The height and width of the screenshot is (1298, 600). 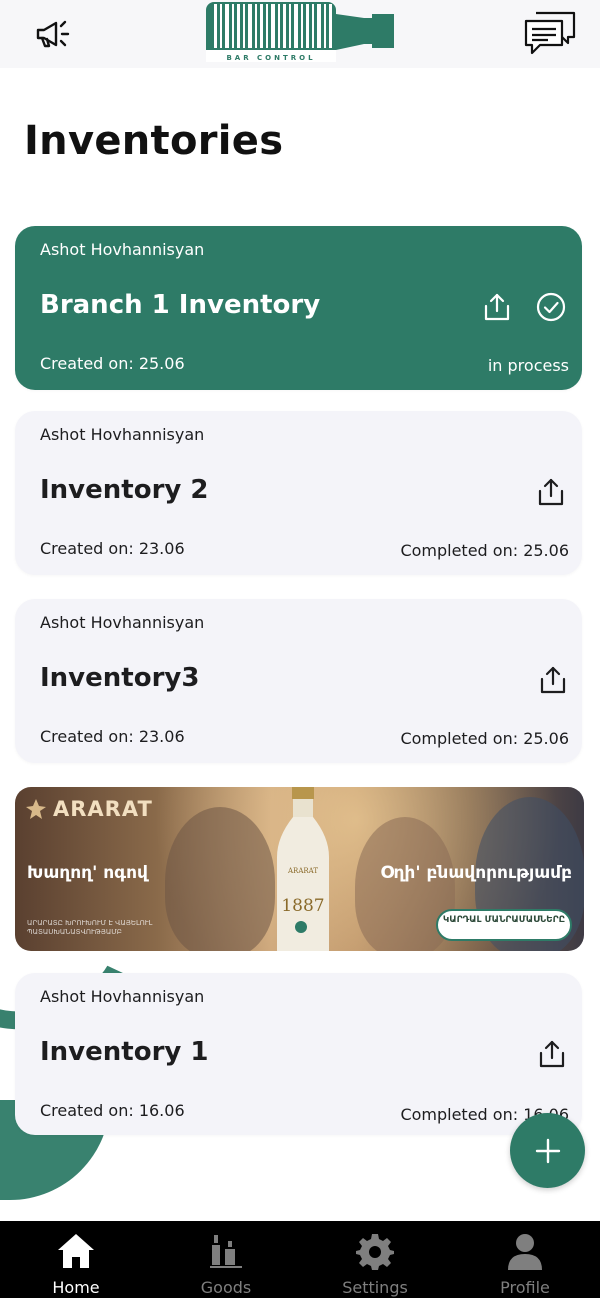 What do you see at coordinates (76, 1287) in the screenshot?
I see `nav-label-home: Home` at bounding box center [76, 1287].